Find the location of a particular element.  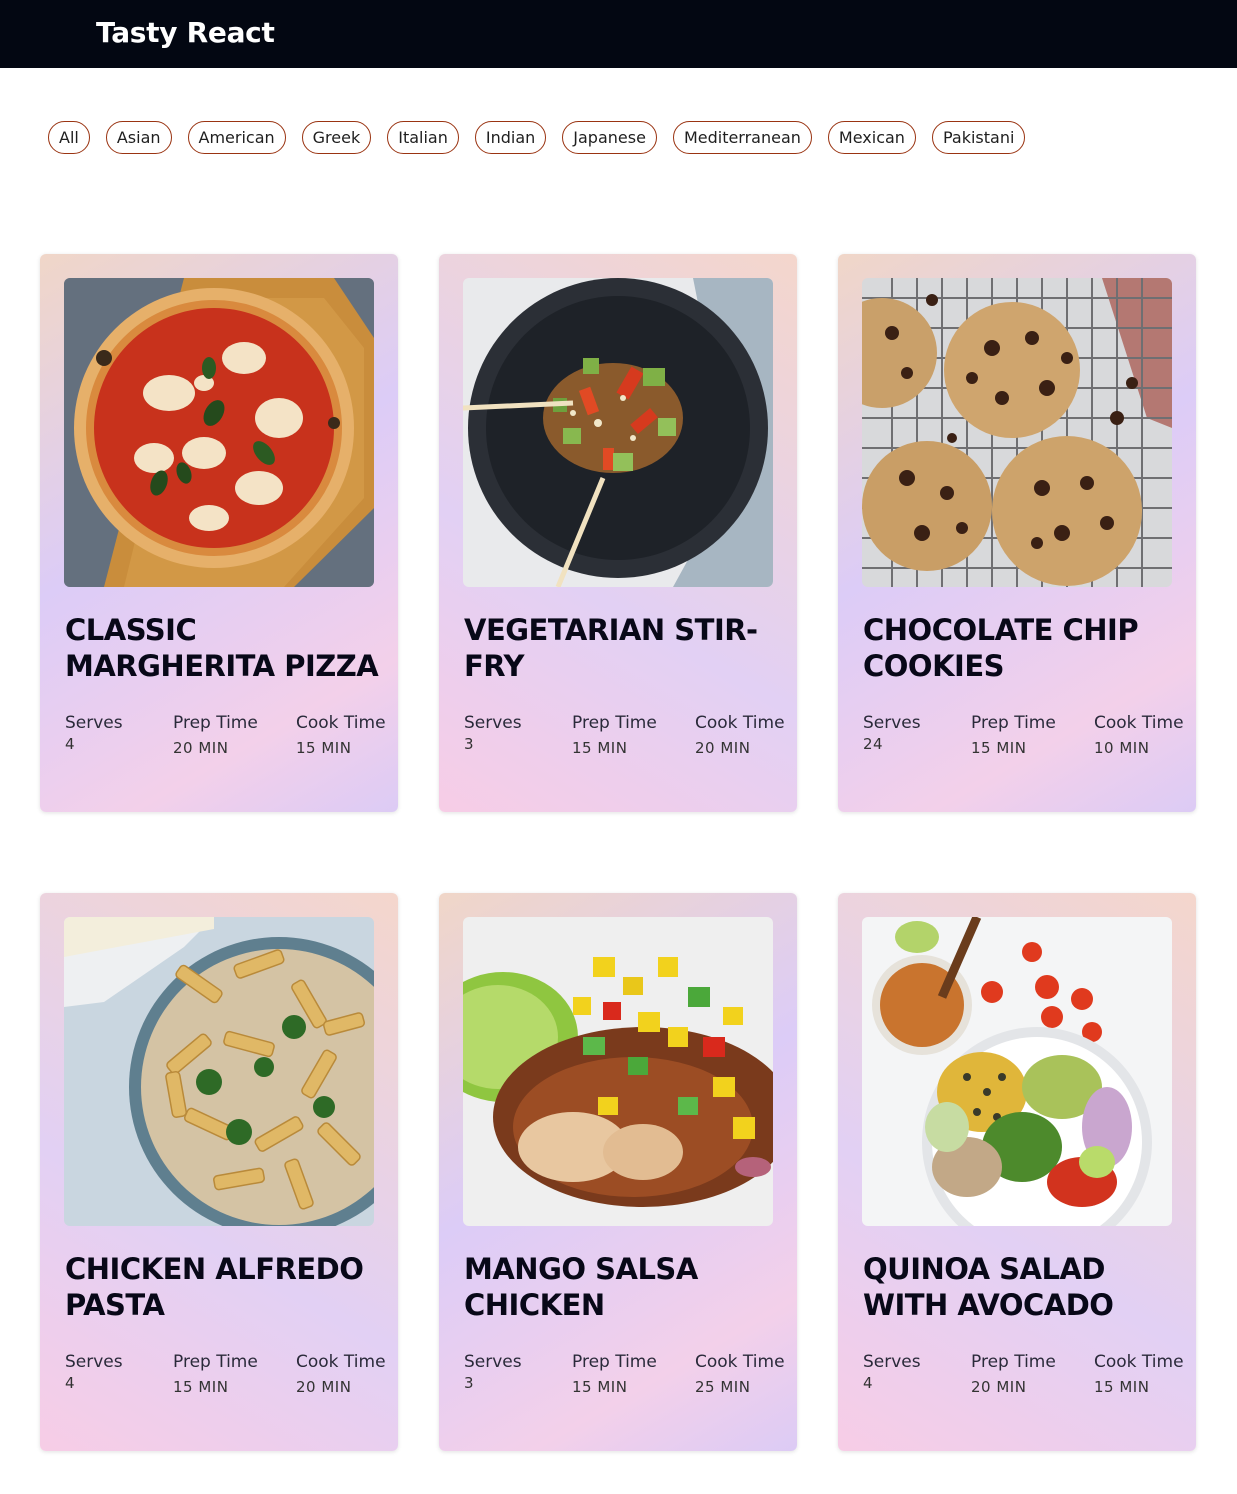

filter-chip-italian: Italian is located at coordinates (423, 137).